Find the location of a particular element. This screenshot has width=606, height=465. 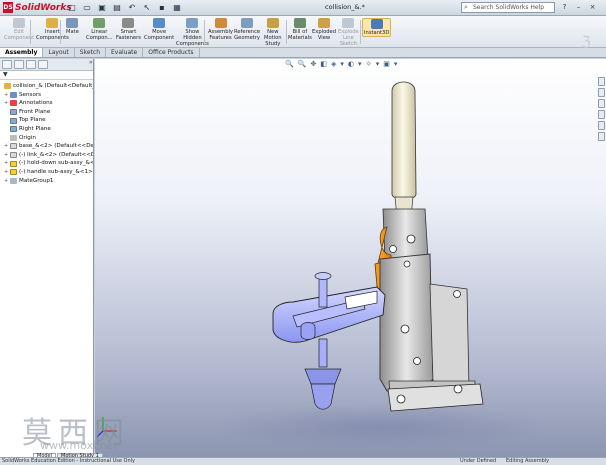

tree-root: collision_& (Default<Default_Di is located at coordinates (47, 86).